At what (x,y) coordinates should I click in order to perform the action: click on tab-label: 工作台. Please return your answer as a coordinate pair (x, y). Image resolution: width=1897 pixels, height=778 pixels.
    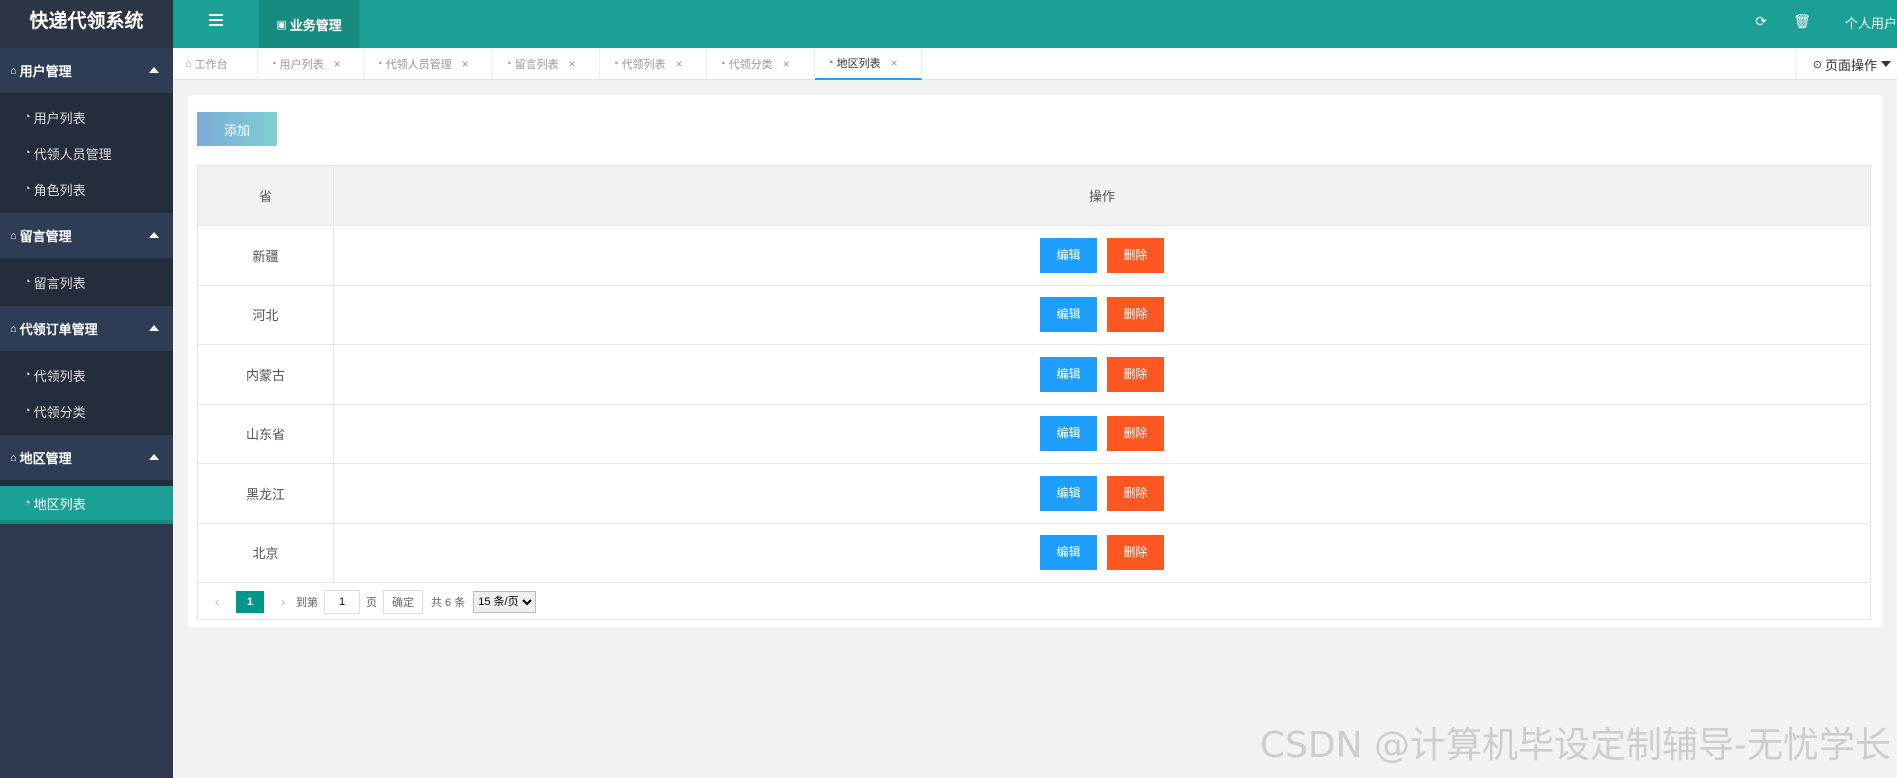
    Looking at the image, I should click on (211, 65).